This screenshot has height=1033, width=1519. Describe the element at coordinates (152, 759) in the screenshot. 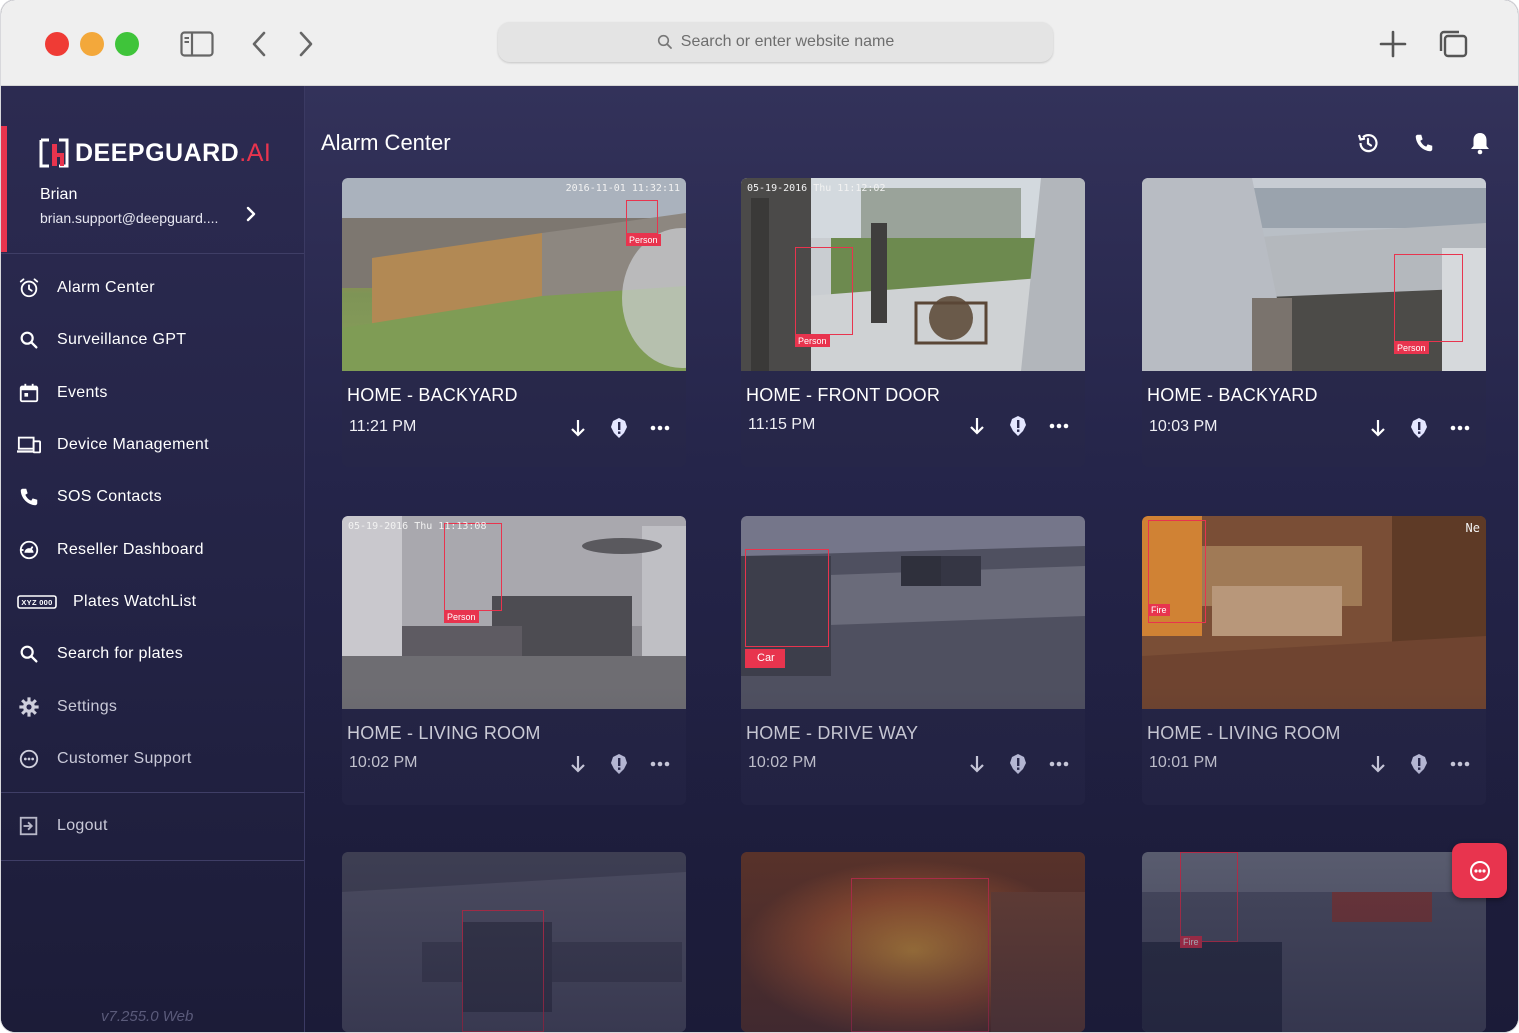

I see `sidebar-item-customer-support: Customer Support` at that location.